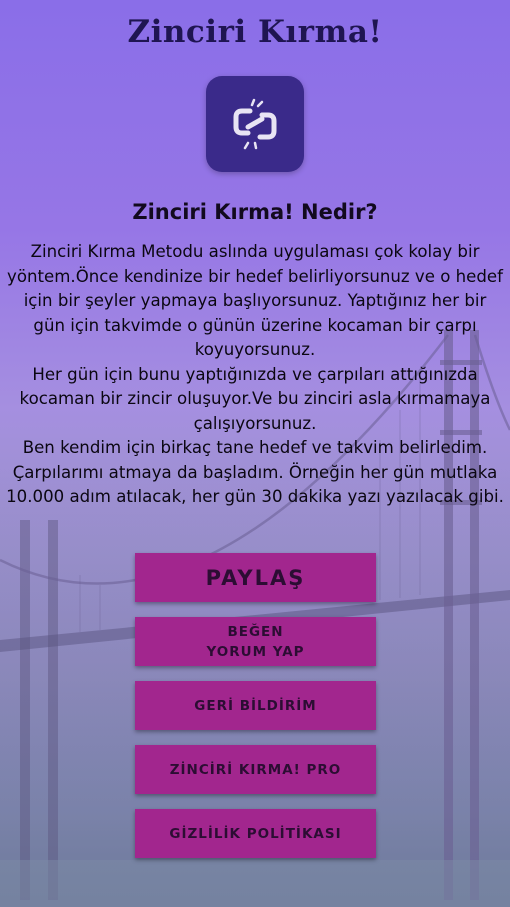 The image size is (510, 907). I want to click on share-button: PAYLAŞ, so click(255, 577).